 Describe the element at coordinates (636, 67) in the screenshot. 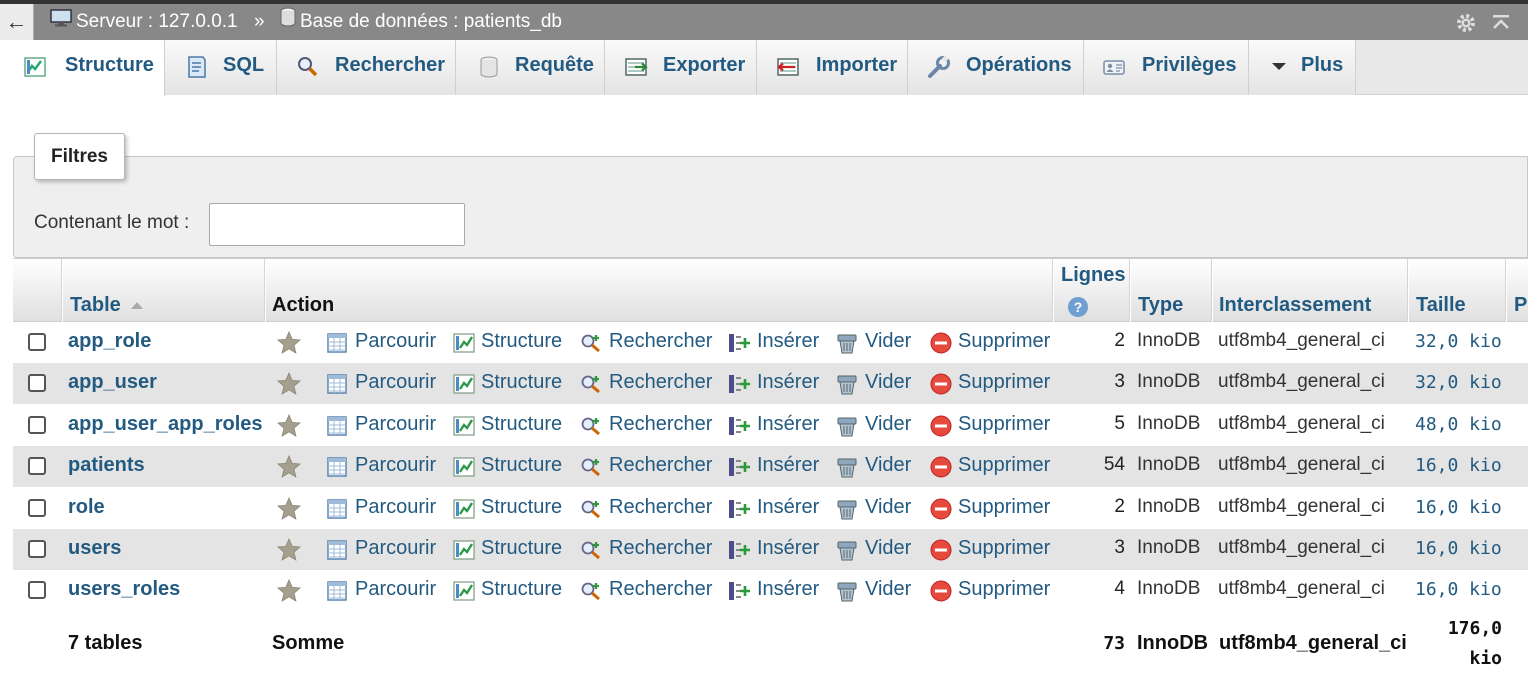

I see `export-icon` at that location.